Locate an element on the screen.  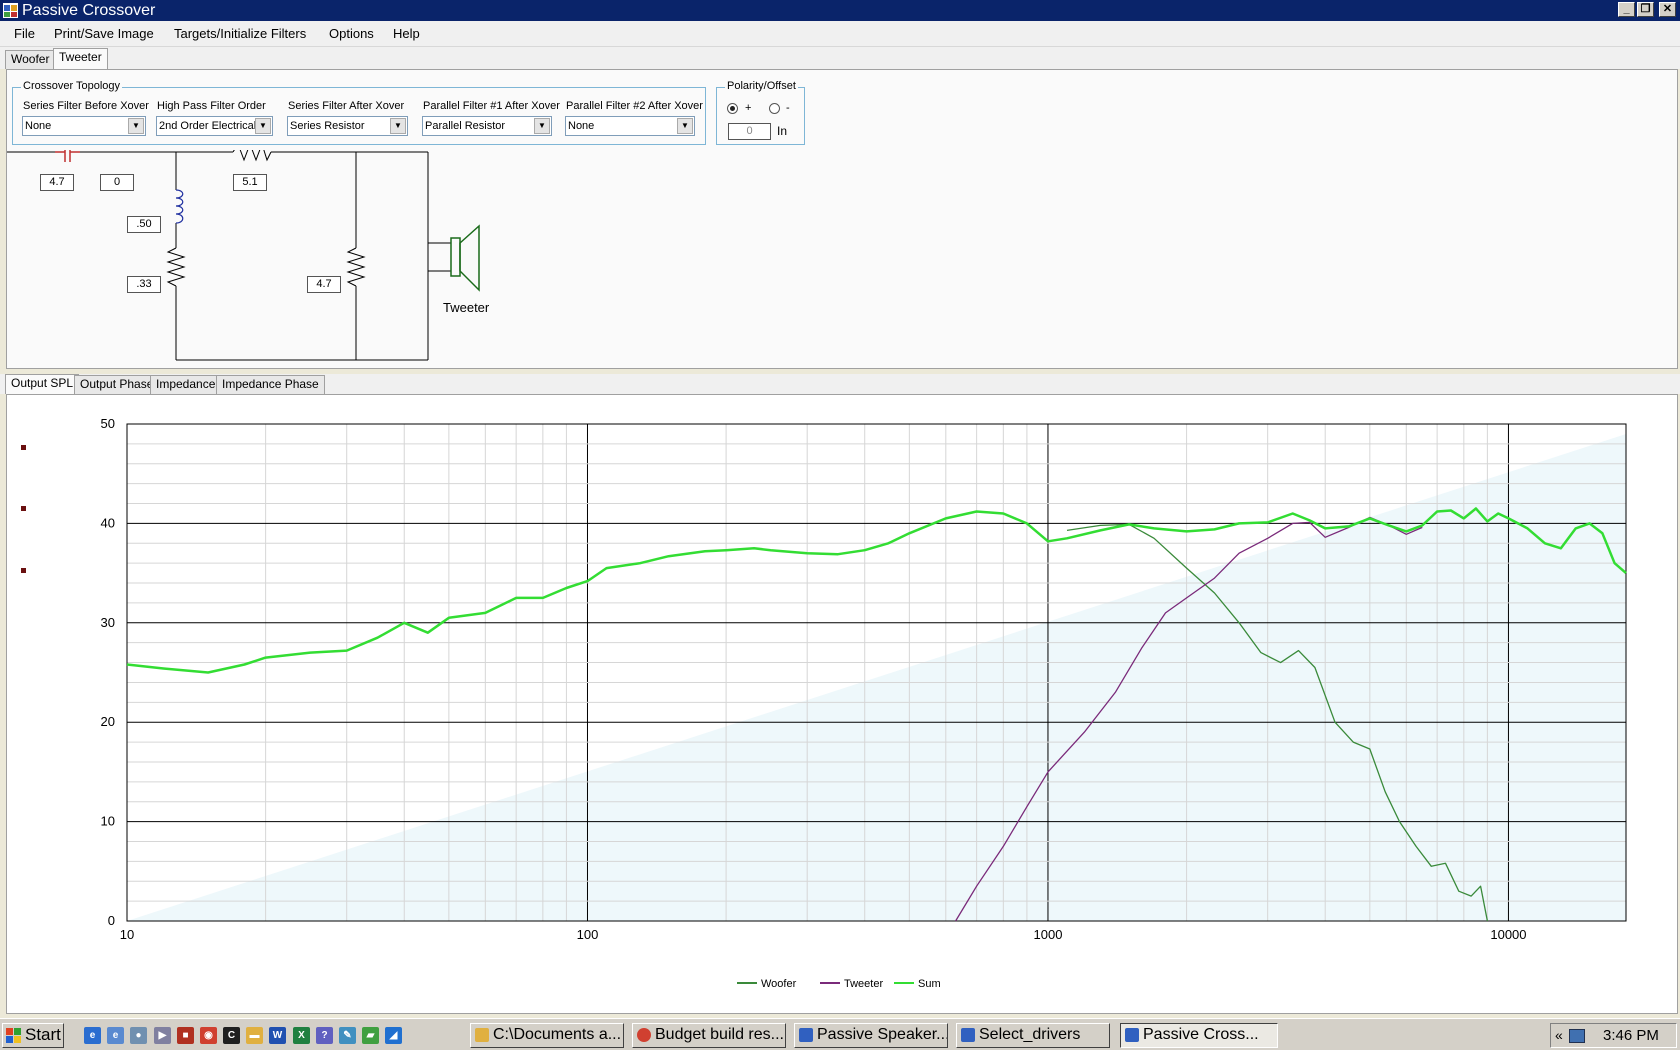
app-red-icon: ■ is located at coordinates (185, 1035).